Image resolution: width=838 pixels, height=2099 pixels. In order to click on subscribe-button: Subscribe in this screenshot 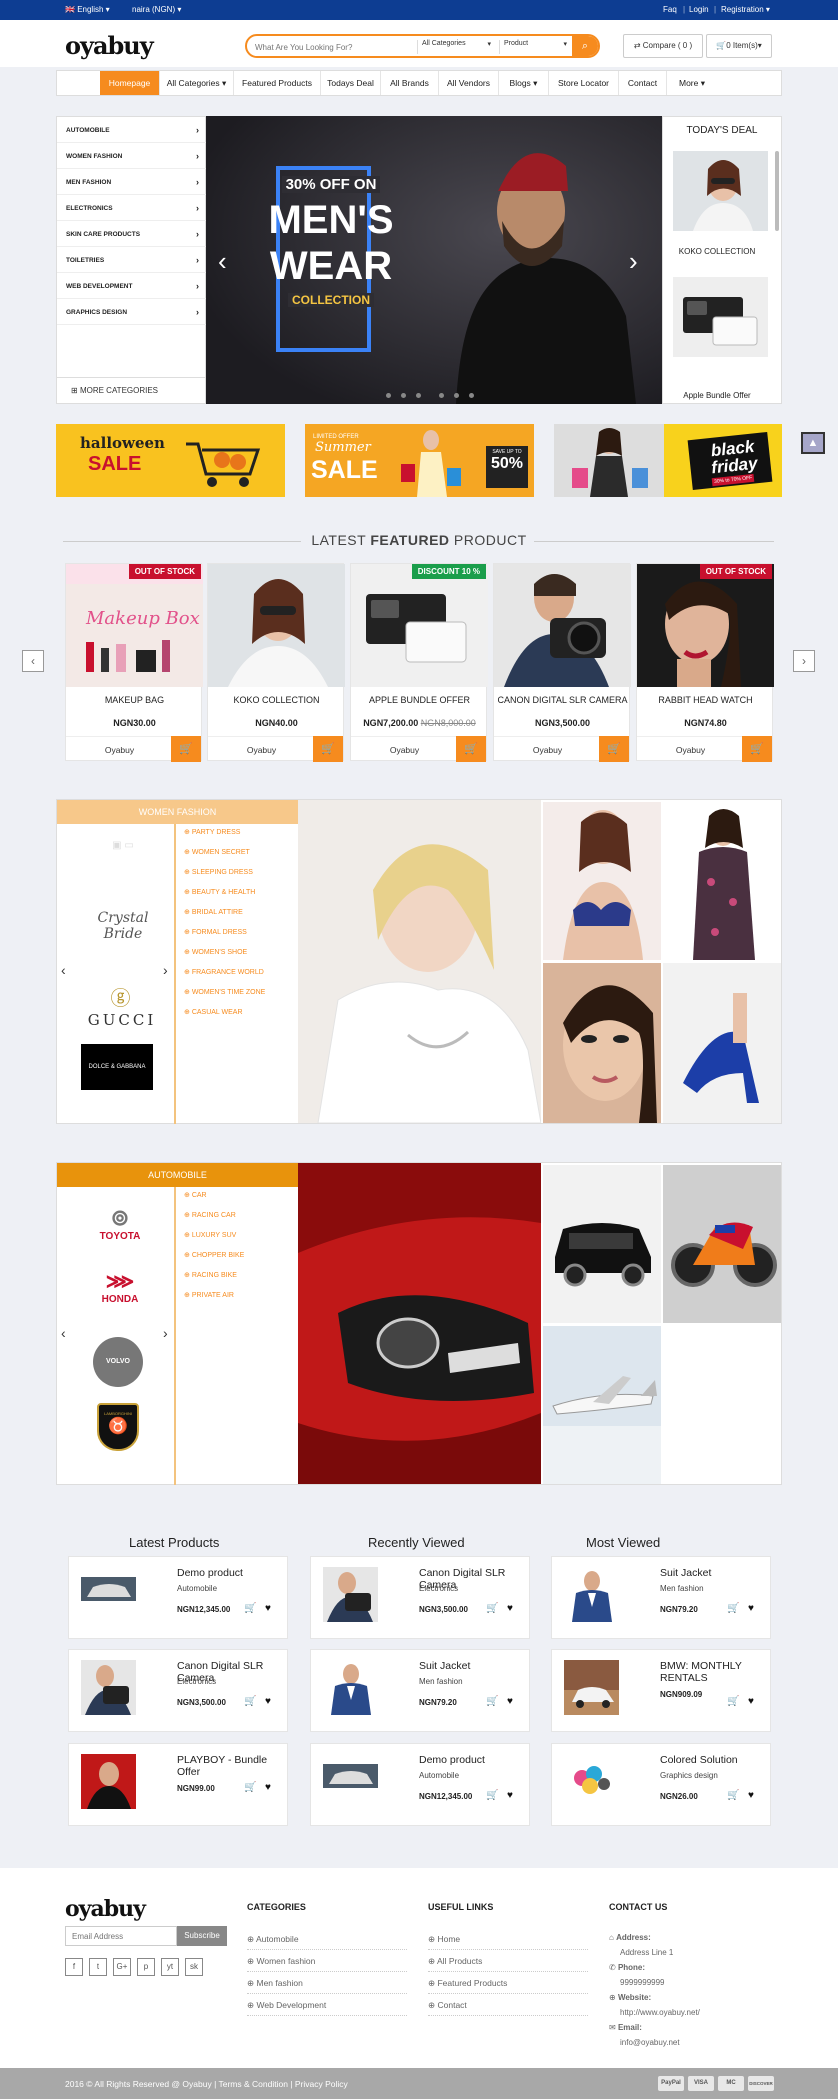, I will do `click(202, 1936)`.